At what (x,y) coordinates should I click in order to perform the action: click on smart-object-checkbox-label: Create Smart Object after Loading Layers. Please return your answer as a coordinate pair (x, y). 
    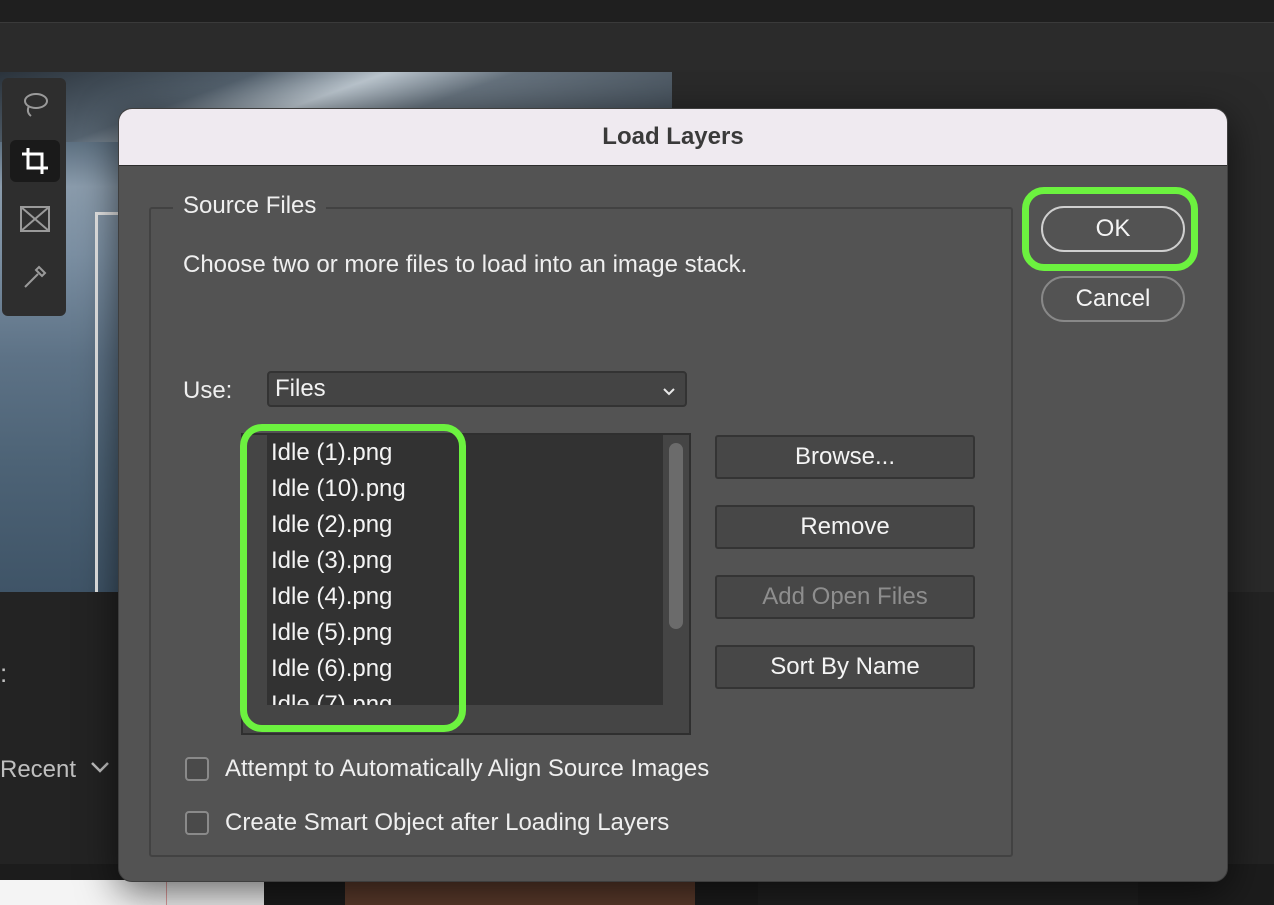
    Looking at the image, I should click on (447, 822).